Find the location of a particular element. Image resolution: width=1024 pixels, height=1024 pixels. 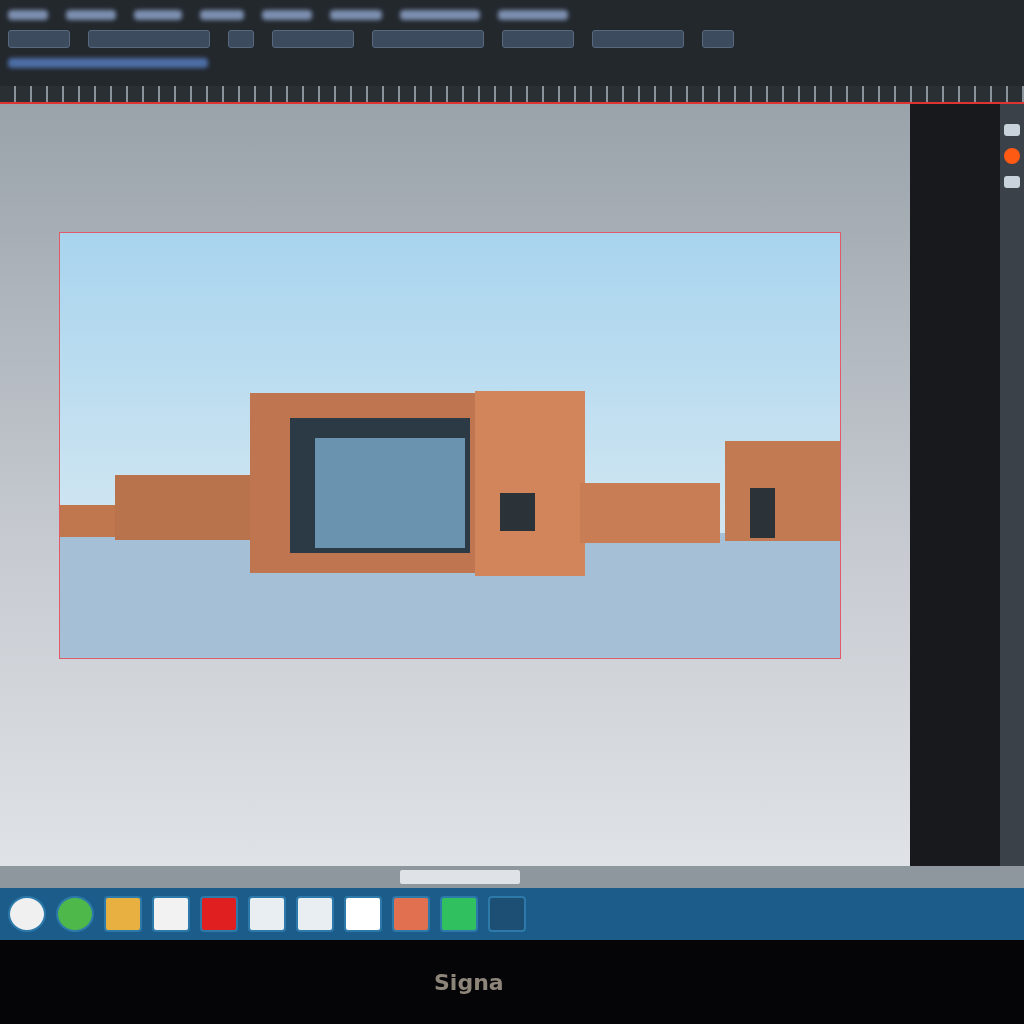

monitor-brand-logo: Signa is located at coordinates (469, 982).